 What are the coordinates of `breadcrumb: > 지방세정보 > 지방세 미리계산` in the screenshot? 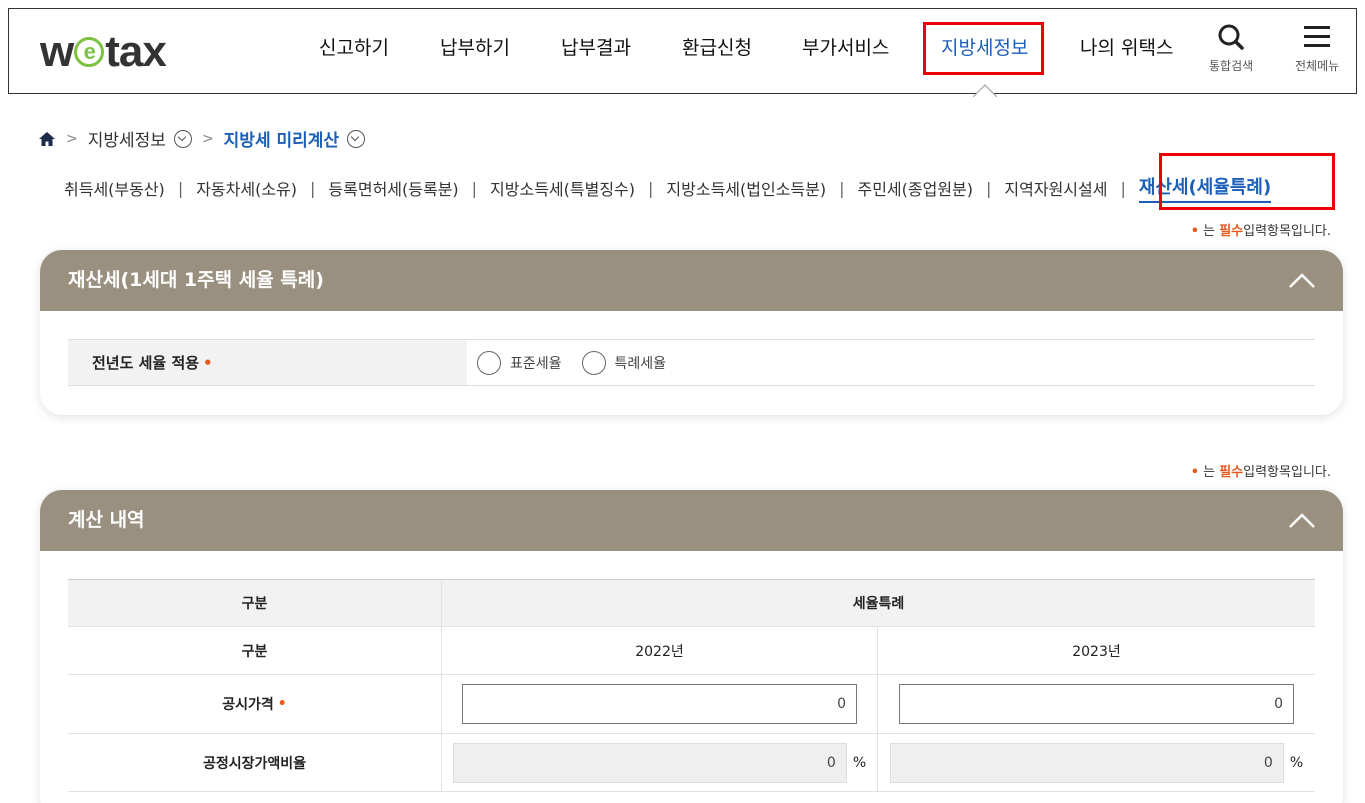 It's located at (202, 138).